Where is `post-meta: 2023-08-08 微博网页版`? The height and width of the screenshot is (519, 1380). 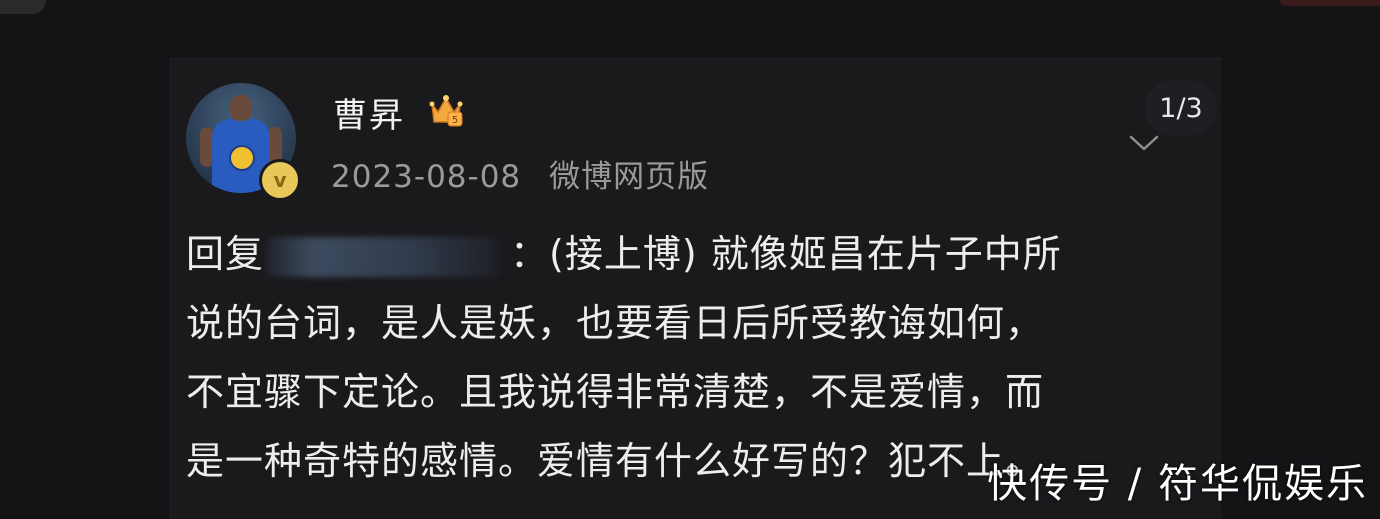
post-meta: 2023-08-08 微博网页版 is located at coordinates (520, 173).